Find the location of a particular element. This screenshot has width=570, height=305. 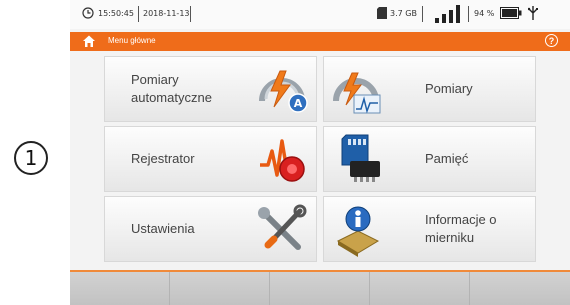

menu-item-measurements: Pomiary is located at coordinates (429, 89).